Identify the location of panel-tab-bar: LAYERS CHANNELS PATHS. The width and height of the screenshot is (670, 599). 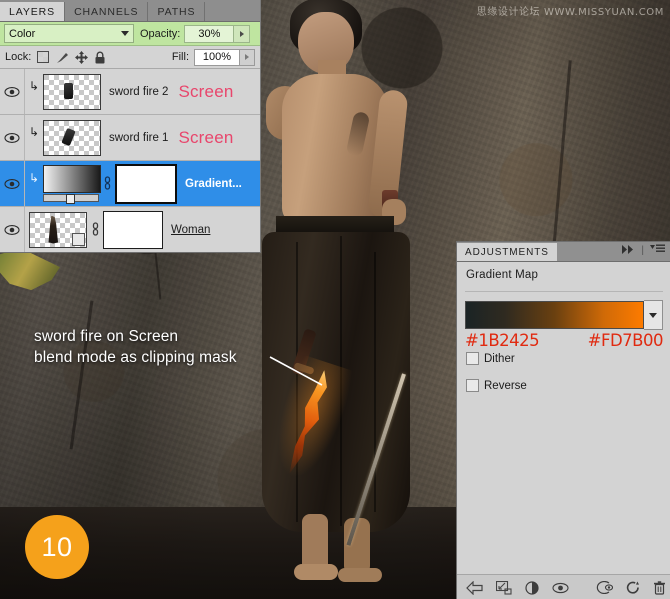
(130, 11).